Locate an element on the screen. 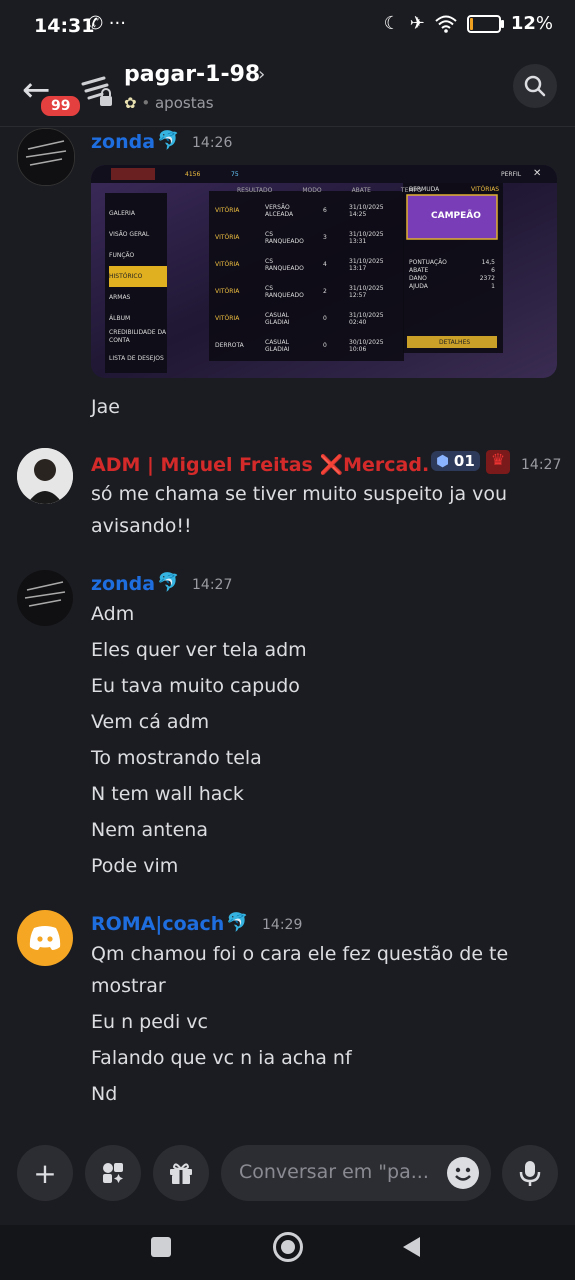 The width and height of the screenshot is (575, 1280). history-columns: RESULTADO MODO ABATE TEMPO is located at coordinates (329, 190).